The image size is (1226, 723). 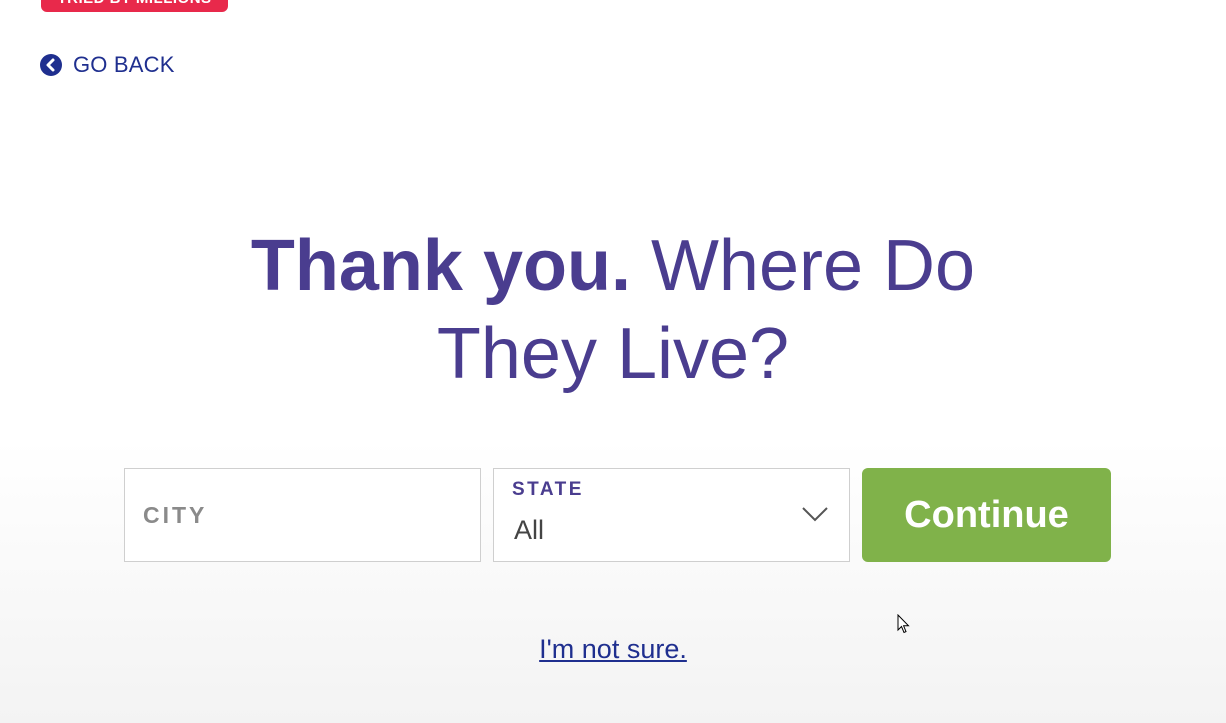 I want to click on not-sure-link: I'm not sure., so click(x=613, y=649).